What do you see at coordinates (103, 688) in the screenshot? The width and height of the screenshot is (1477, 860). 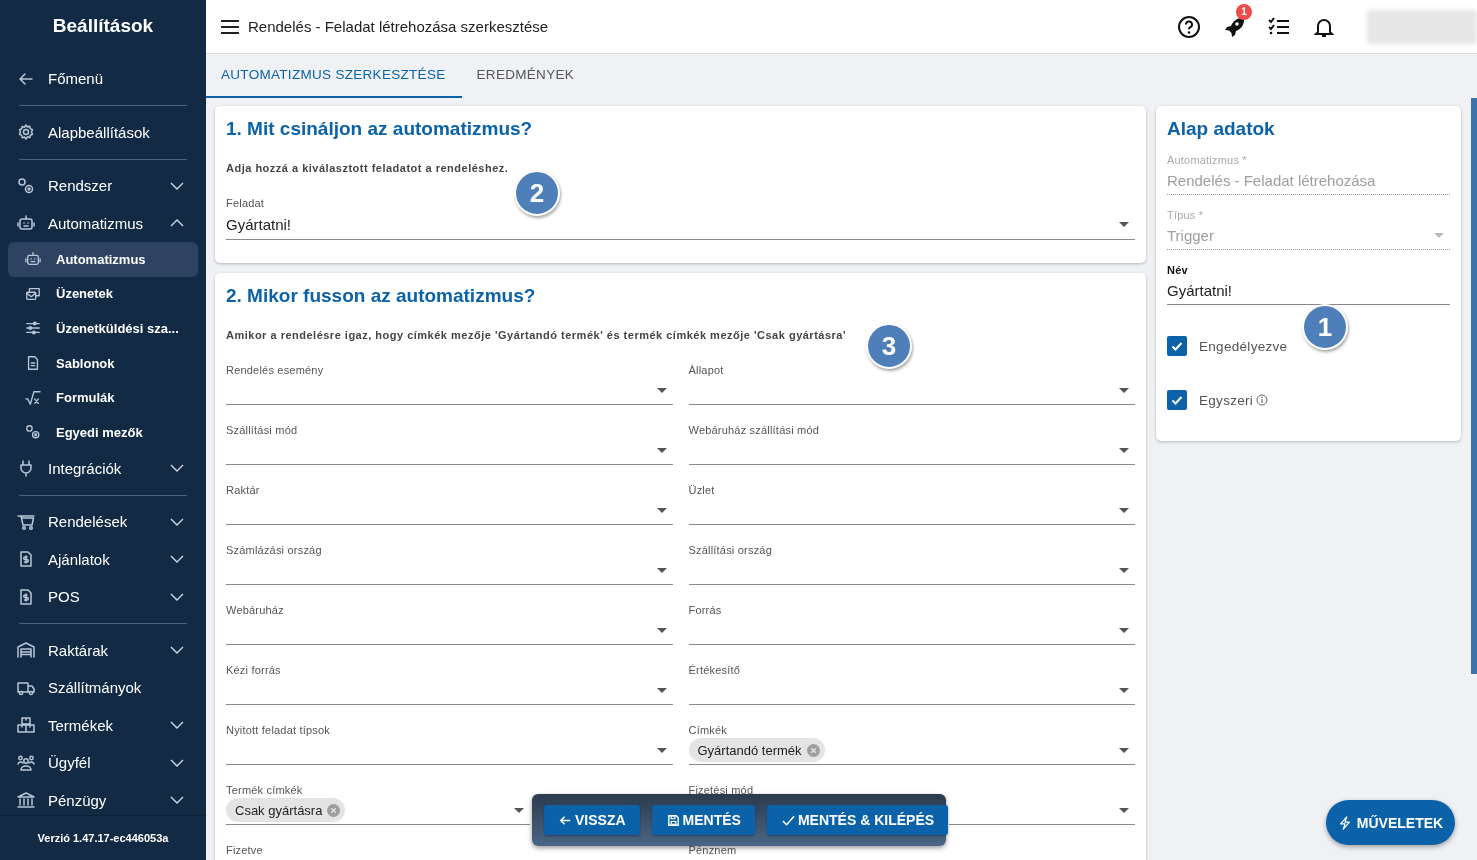 I see `sidebar-item: Szállítmányok` at bounding box center [103, 688].